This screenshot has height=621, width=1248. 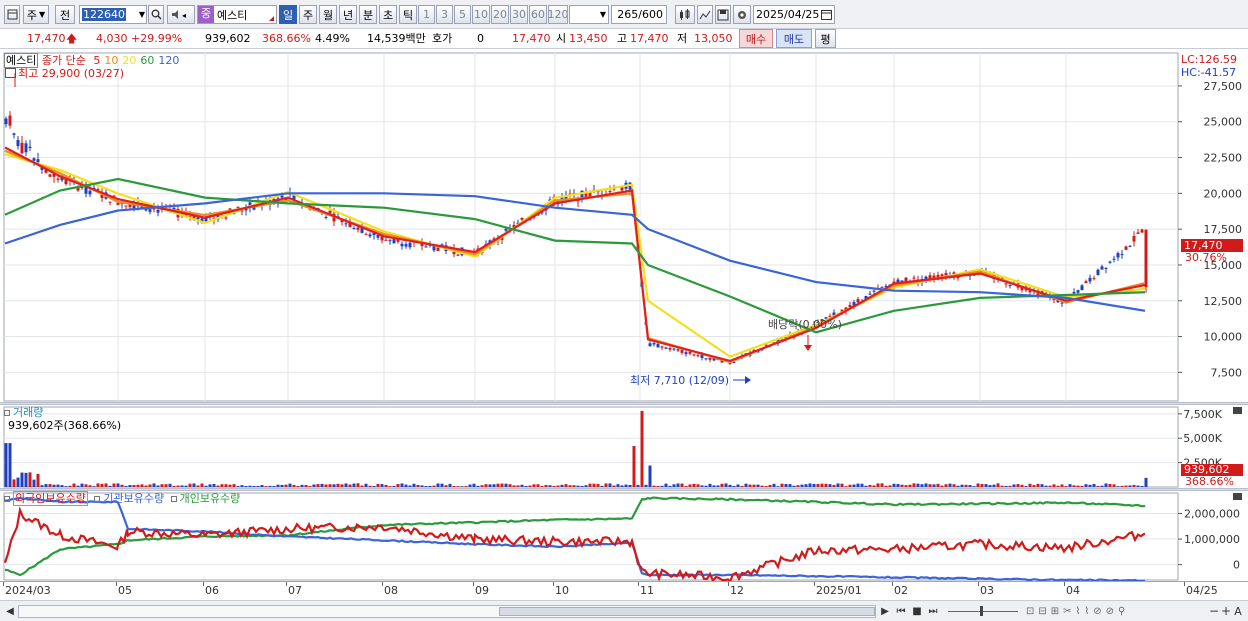 What do you see at coordinates (462, 14) in the screenshot?
I see `interval-button-5: 5` at bounding box center [462, 14].